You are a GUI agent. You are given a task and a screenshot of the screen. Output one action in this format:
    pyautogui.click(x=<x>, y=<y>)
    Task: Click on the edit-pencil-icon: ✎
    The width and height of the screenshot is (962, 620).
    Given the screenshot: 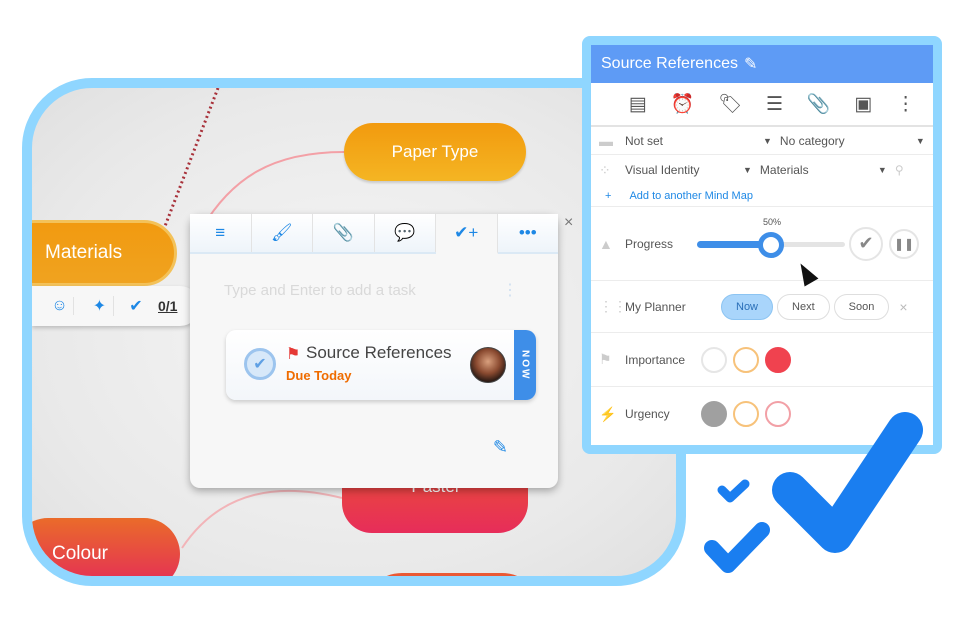 What is the action you would take?
    pyautogui.click(x=500, y=447)
    